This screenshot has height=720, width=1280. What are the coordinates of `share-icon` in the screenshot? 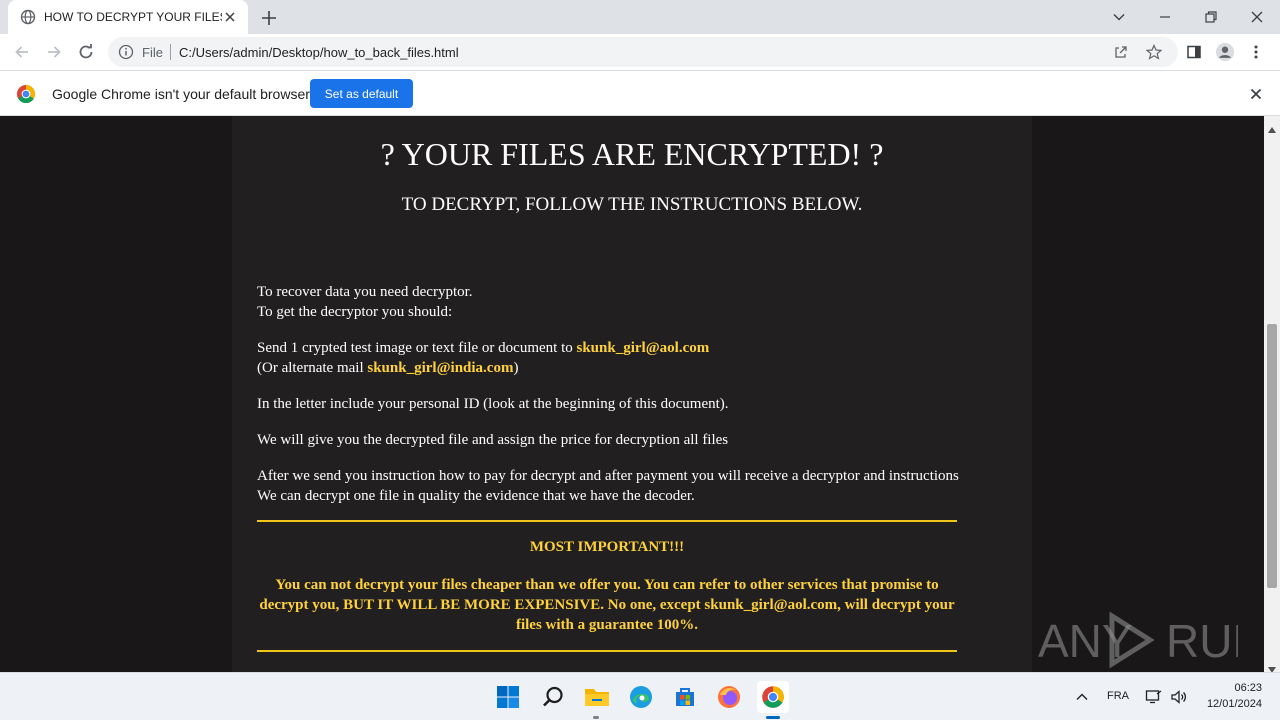 It's located at (1121, 52).